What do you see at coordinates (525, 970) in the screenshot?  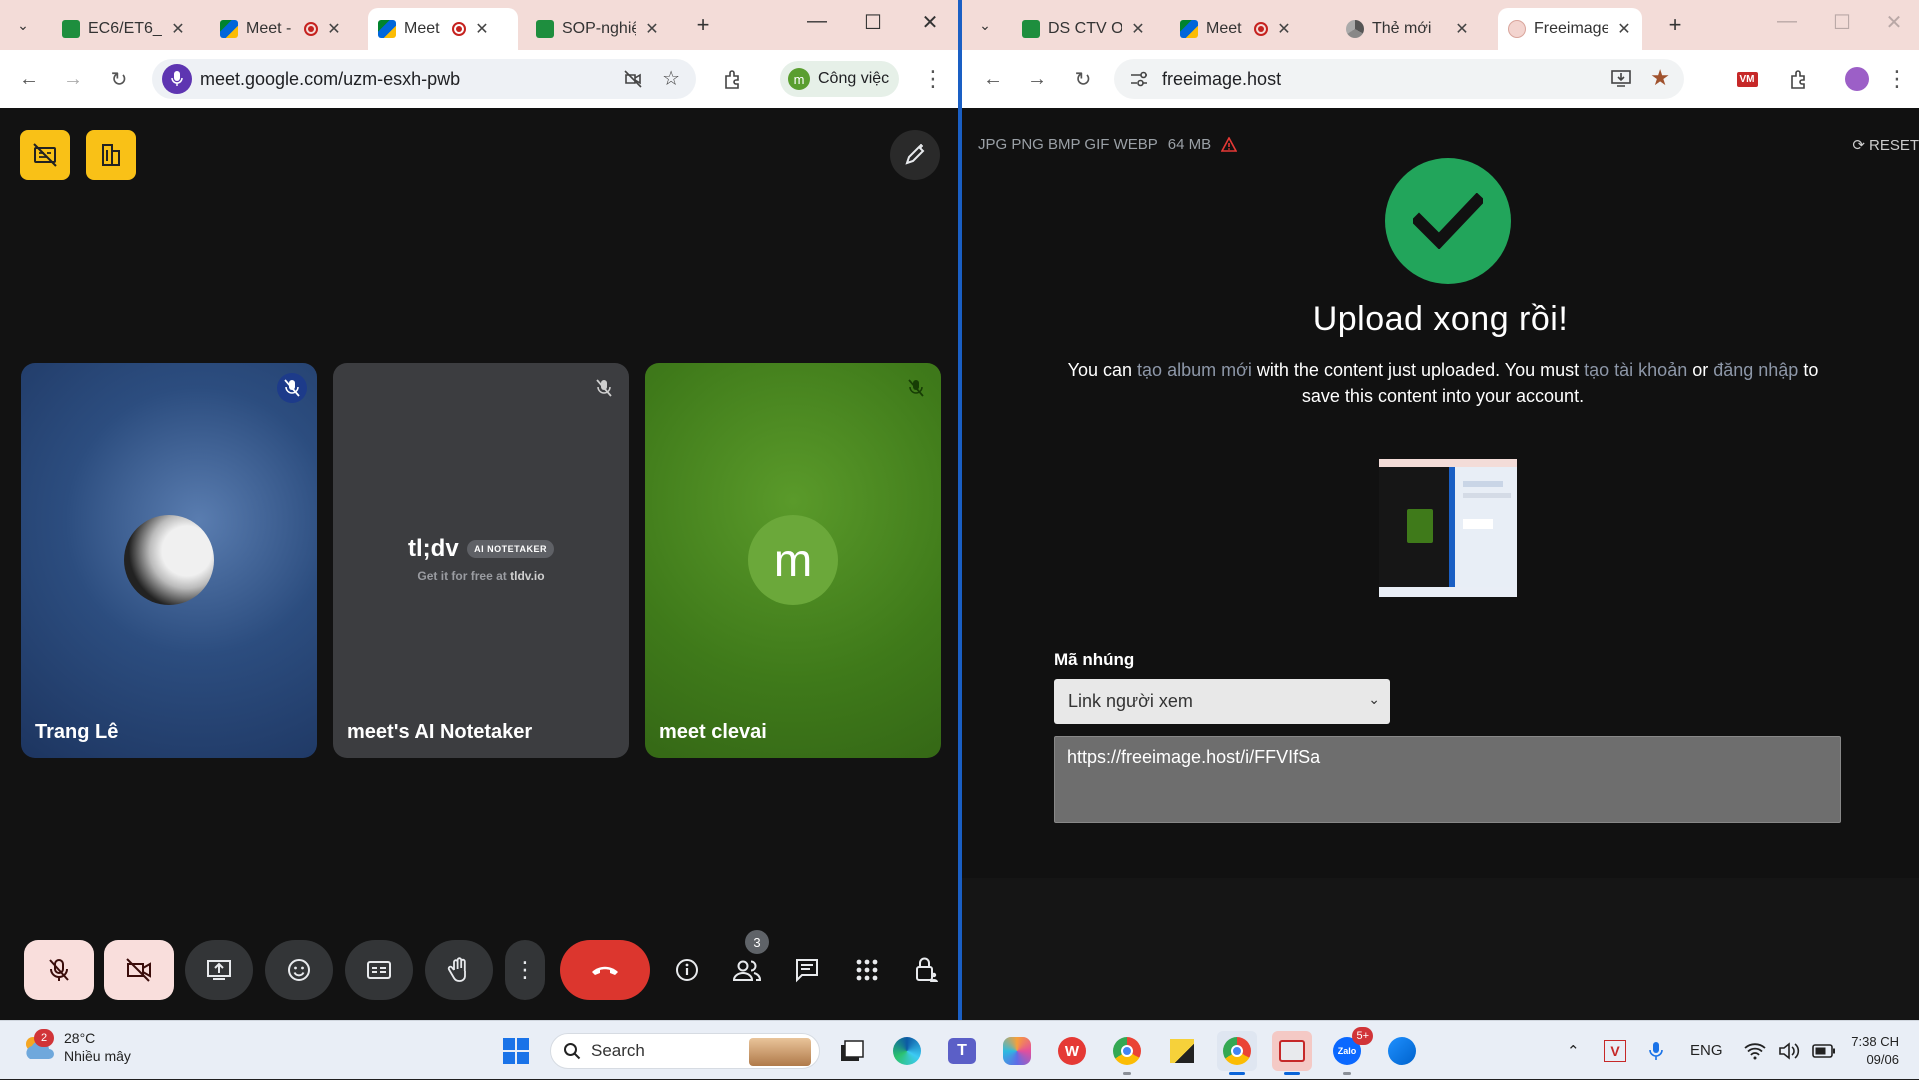 I see `more-options-button: ⋮` at bounding box center [525, 970].